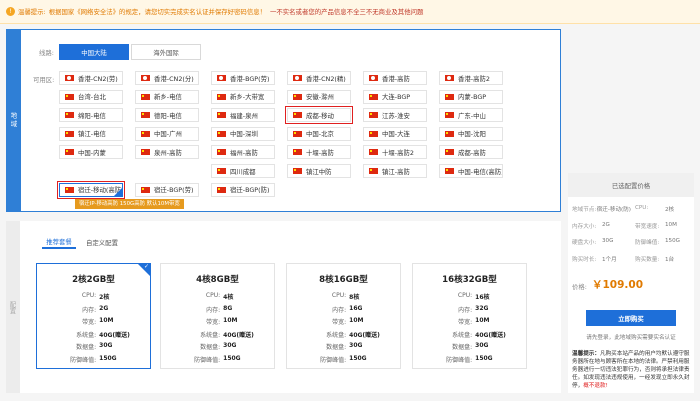  I want to click on summary-key: 地域节点:, so click(584, 210).